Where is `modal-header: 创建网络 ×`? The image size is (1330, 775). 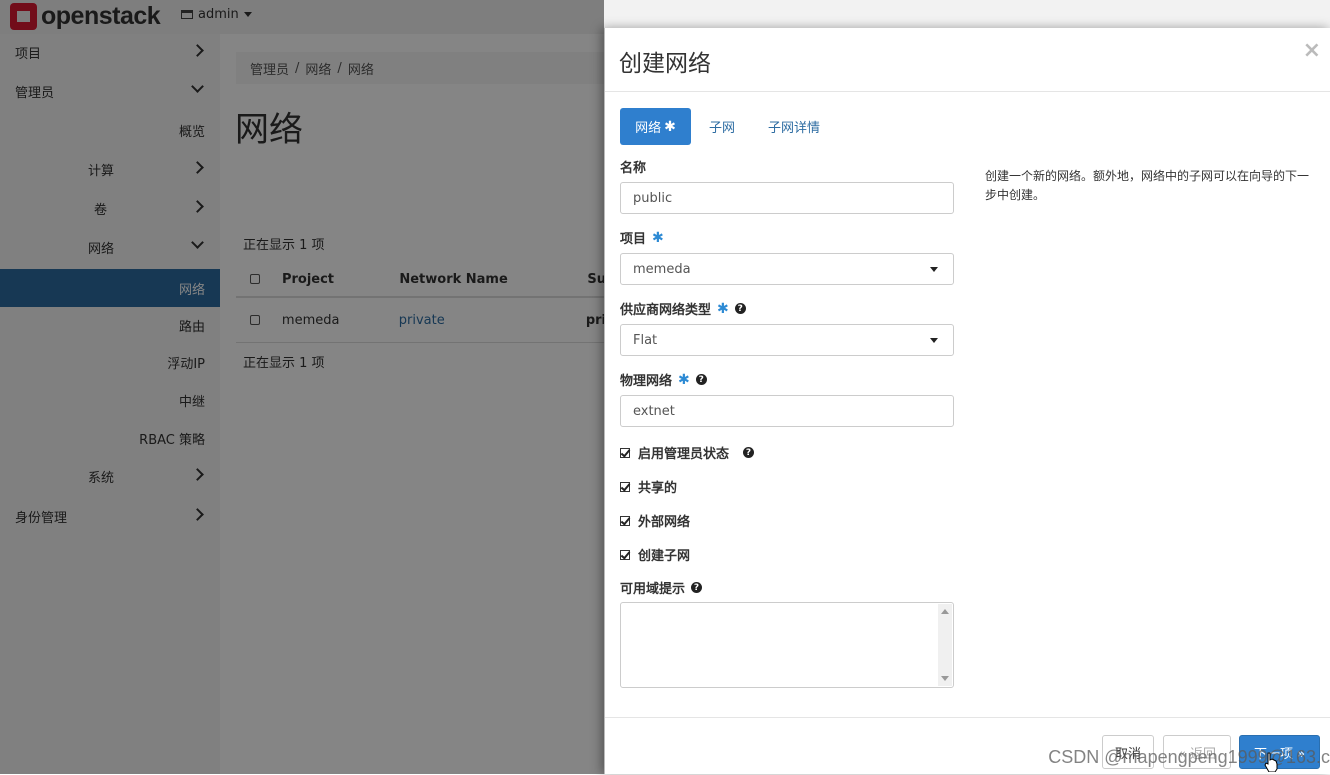
modal-header: 创建网络 × is located at coordinates (967, 60).